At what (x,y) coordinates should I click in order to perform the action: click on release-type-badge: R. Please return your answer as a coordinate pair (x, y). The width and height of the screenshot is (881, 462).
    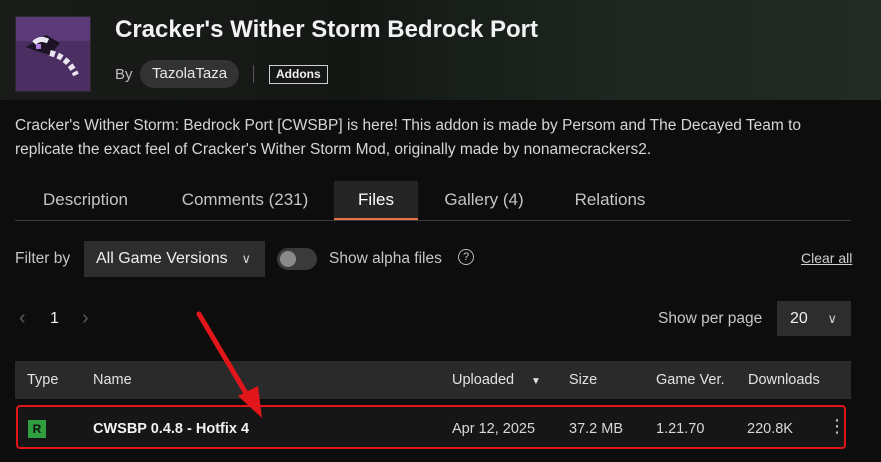
    Looking at the image, I should click on (37, 429).